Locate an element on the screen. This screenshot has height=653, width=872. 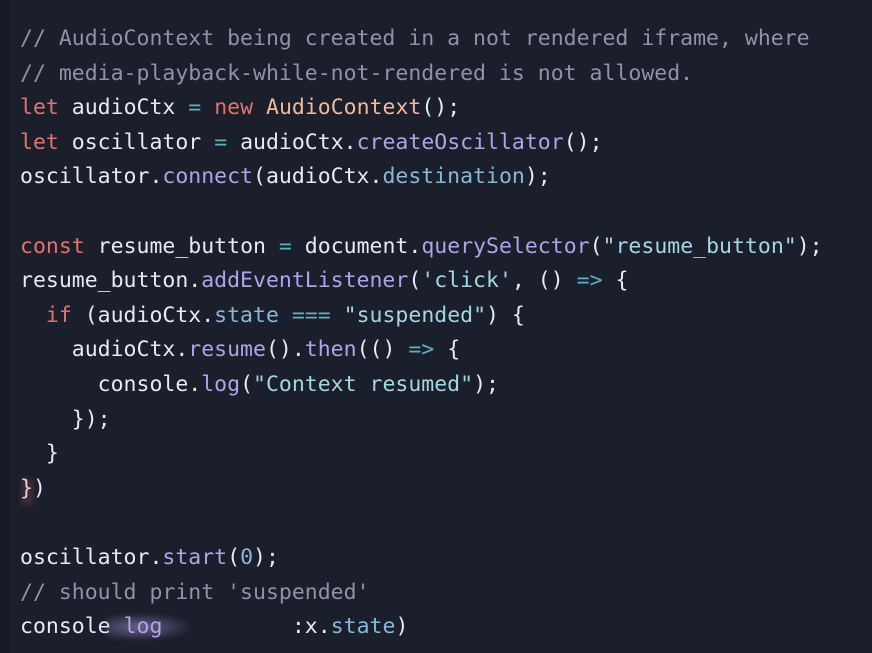
code-token-string: 'click' is located at coordinates (466, 281).